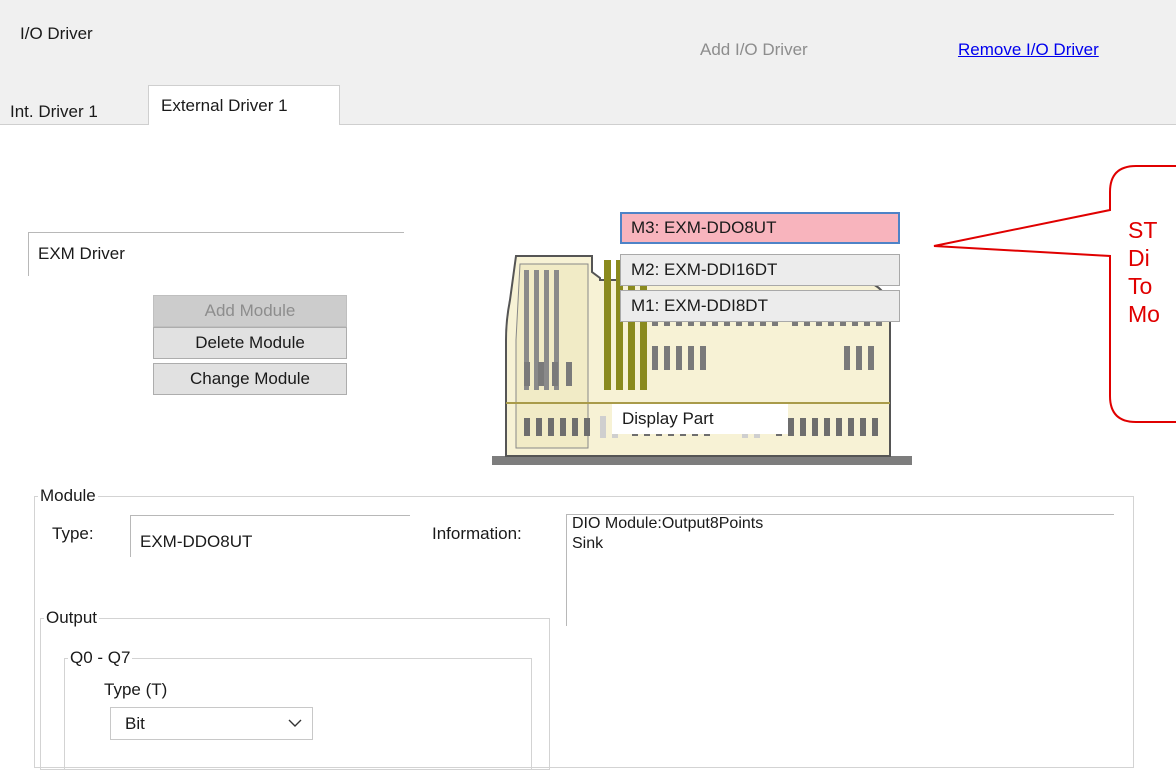 The image size is (1176, 770). Describe the element at coordinates (760, 228) in the screenshot. I see `module-item-m3: M3: EXM-DDO8UT` at that location.